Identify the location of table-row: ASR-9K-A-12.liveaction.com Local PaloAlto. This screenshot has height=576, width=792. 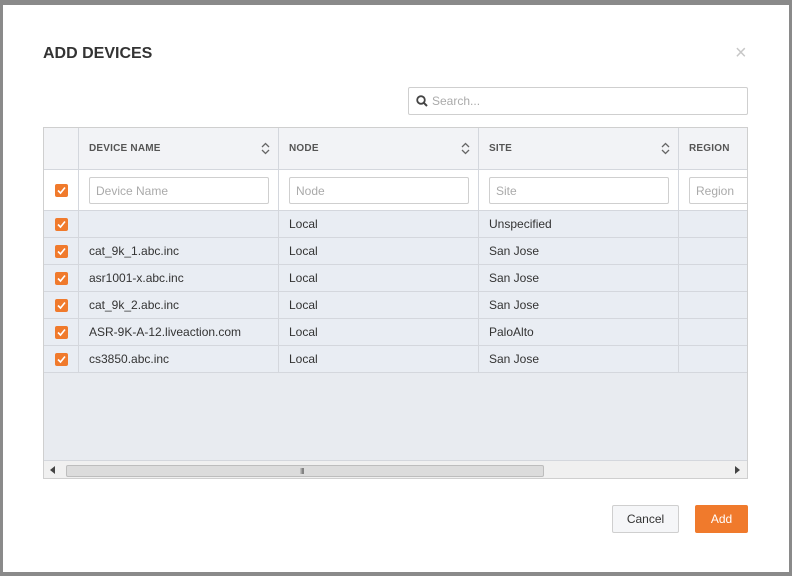
(395, 332).